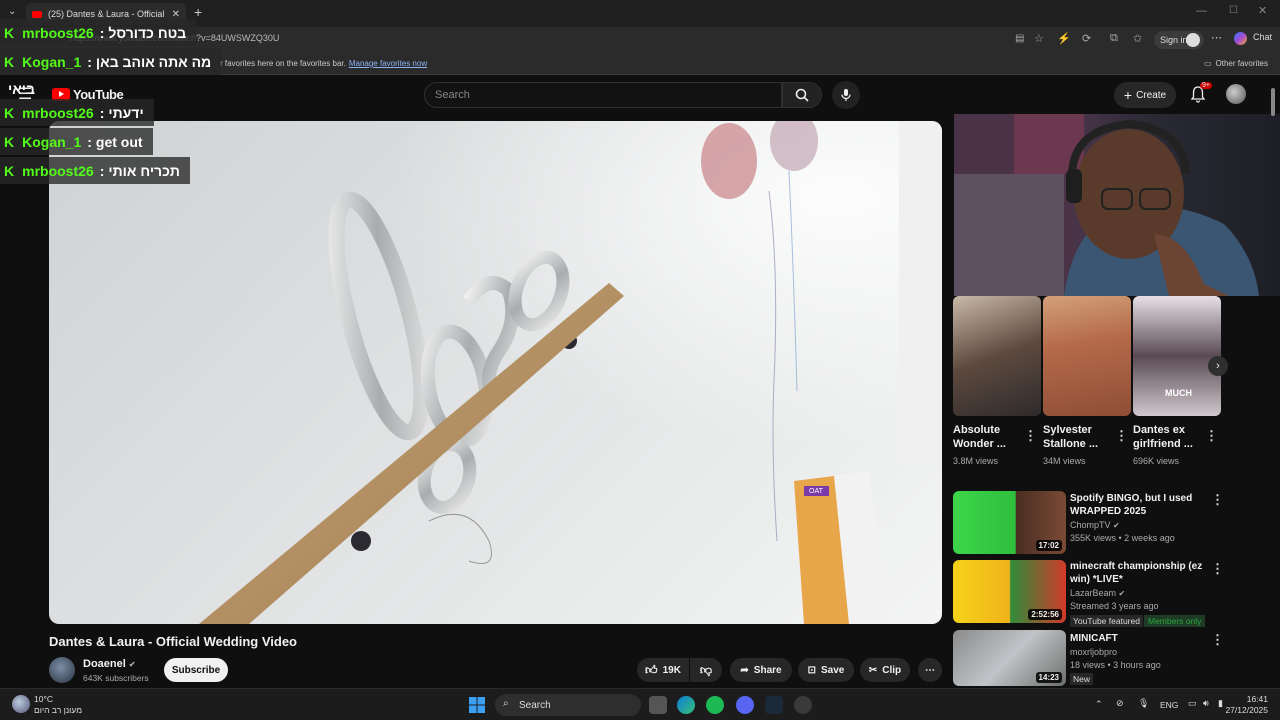  What do you see at coordinates (198, 12) in the screenshot?
I see `new-tab-button: +` at bounding box center [198, 12].